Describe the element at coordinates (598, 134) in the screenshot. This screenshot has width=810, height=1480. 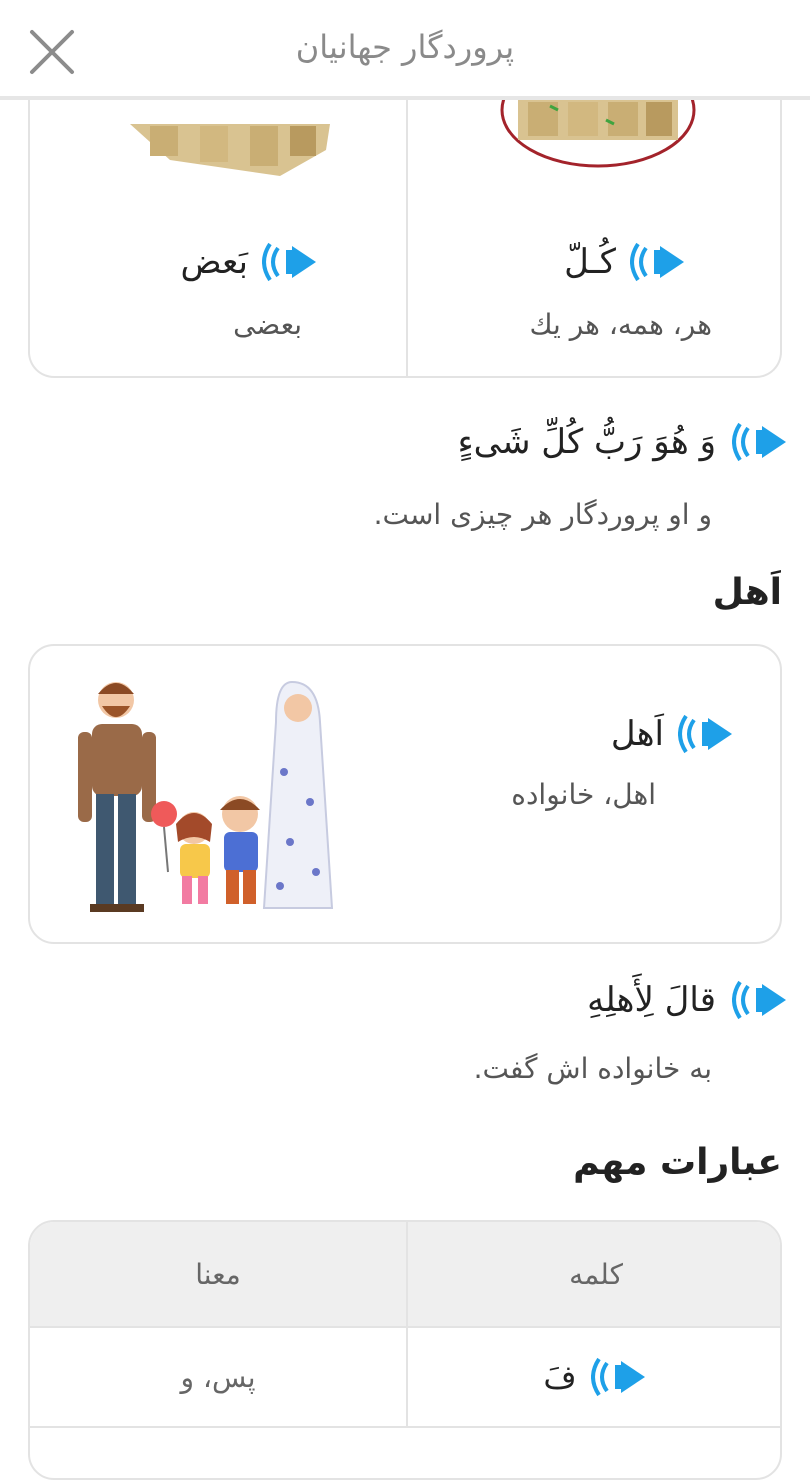
I see `boxes-circled-illustration` at that location.